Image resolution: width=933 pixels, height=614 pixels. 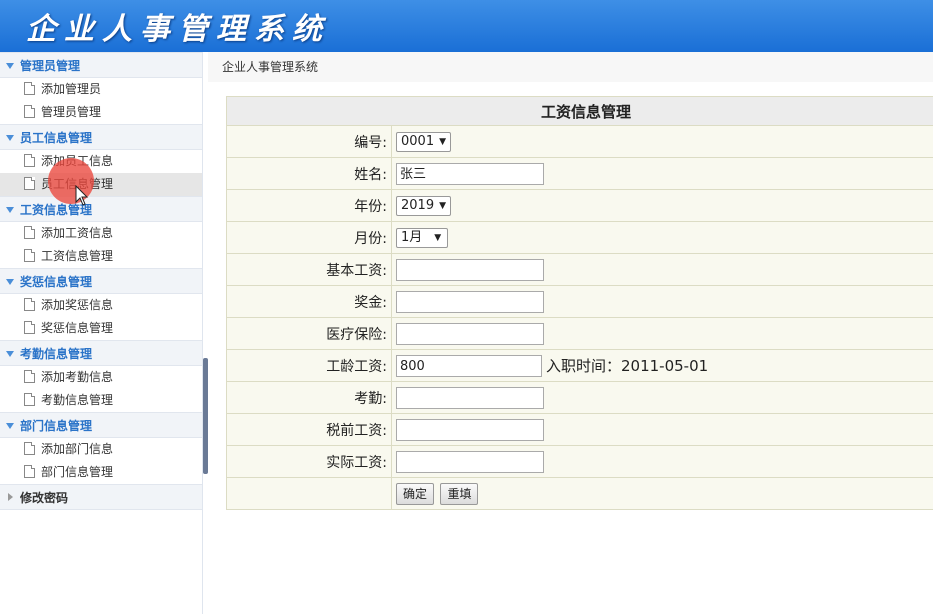 What do you see at coordinates (309, 301) in the screenshot?
I see `bonus-label: 奖金:` at bounding box center [309, 301].